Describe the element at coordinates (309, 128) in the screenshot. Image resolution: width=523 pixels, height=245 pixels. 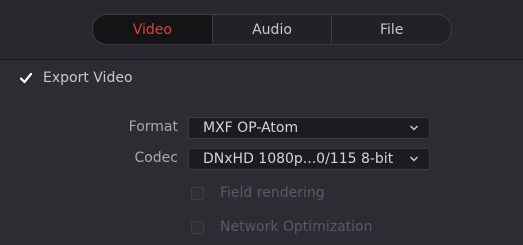
I see `format-dropdown: MXF OP-Atom` at that location.